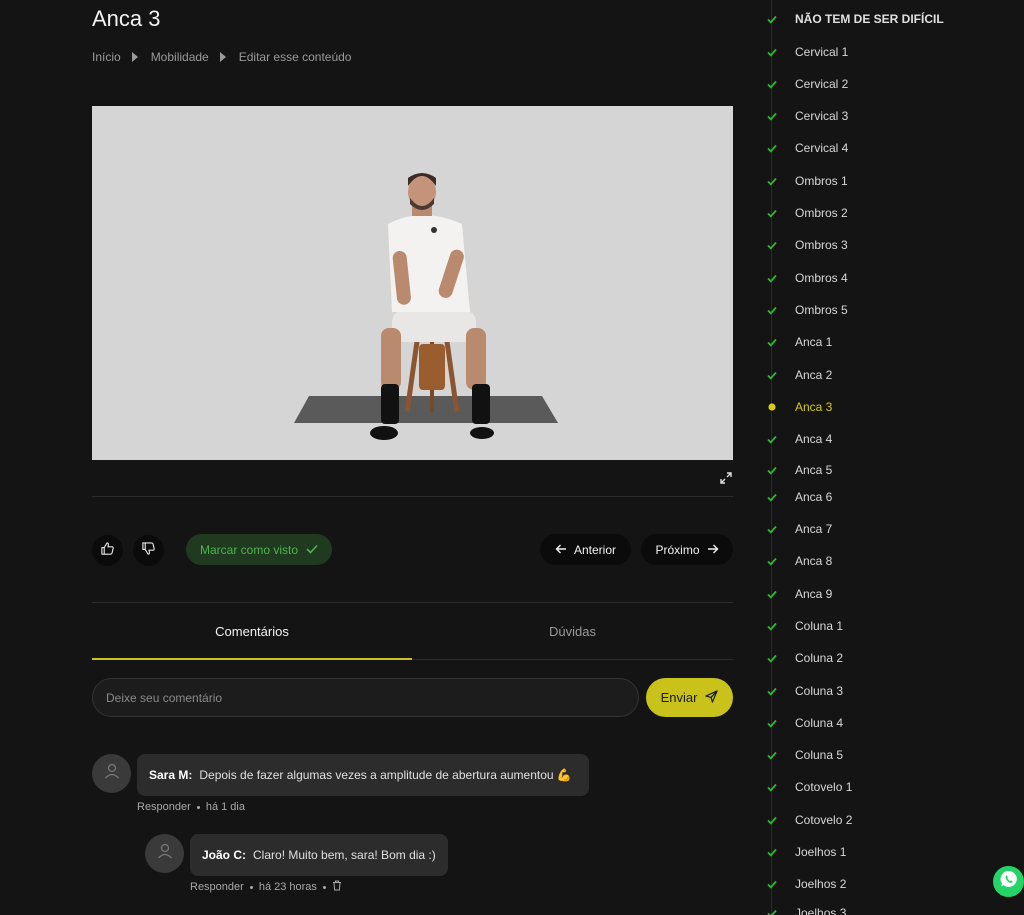  I want to click on dislike-button, so click(148, 550).